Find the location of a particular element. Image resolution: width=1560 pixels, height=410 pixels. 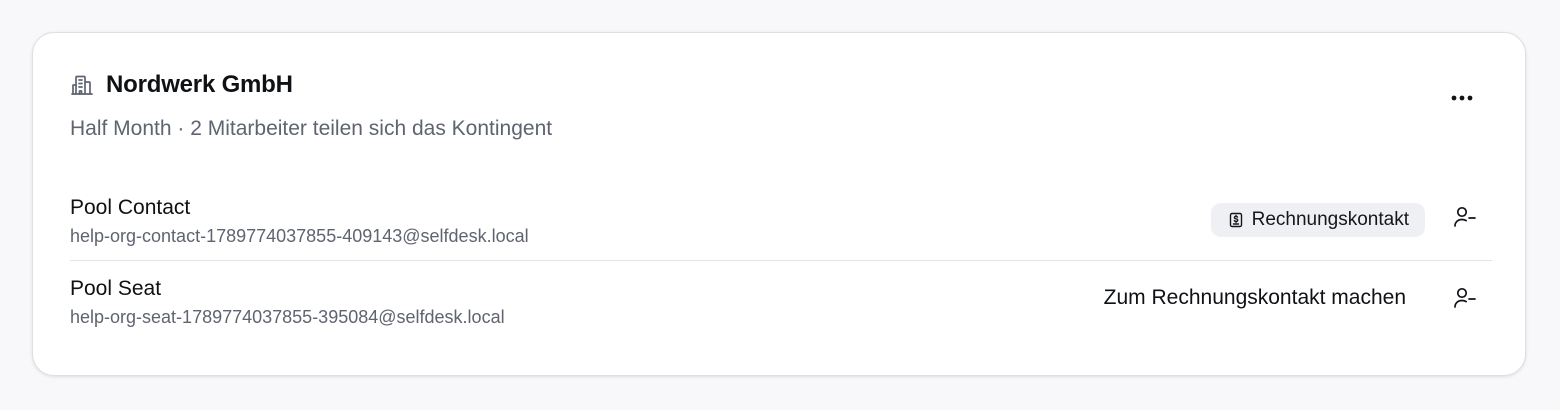

more-horizontal-icon is located at coordinates (1462, 97).